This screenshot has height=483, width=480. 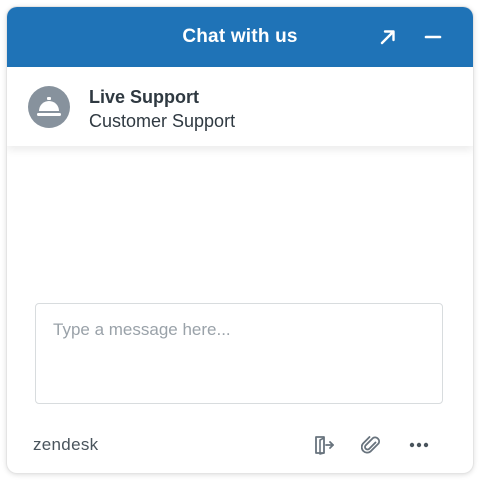 I want to click on agent-title: Customer Support, so click(x=162, y=121).